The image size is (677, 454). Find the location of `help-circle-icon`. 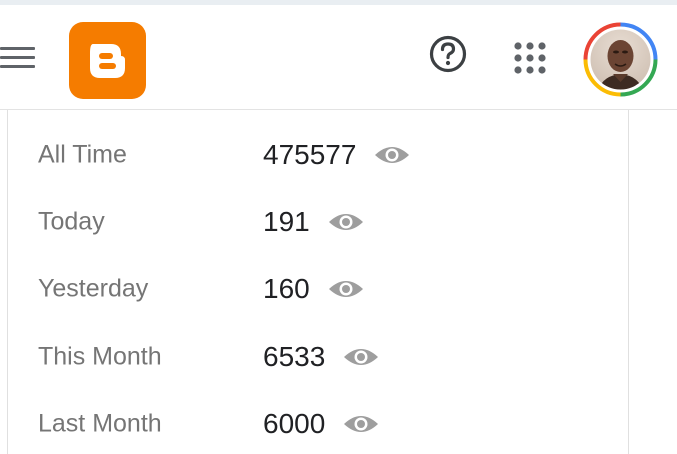

help-circle-icon is located at coordinates (448, 54).